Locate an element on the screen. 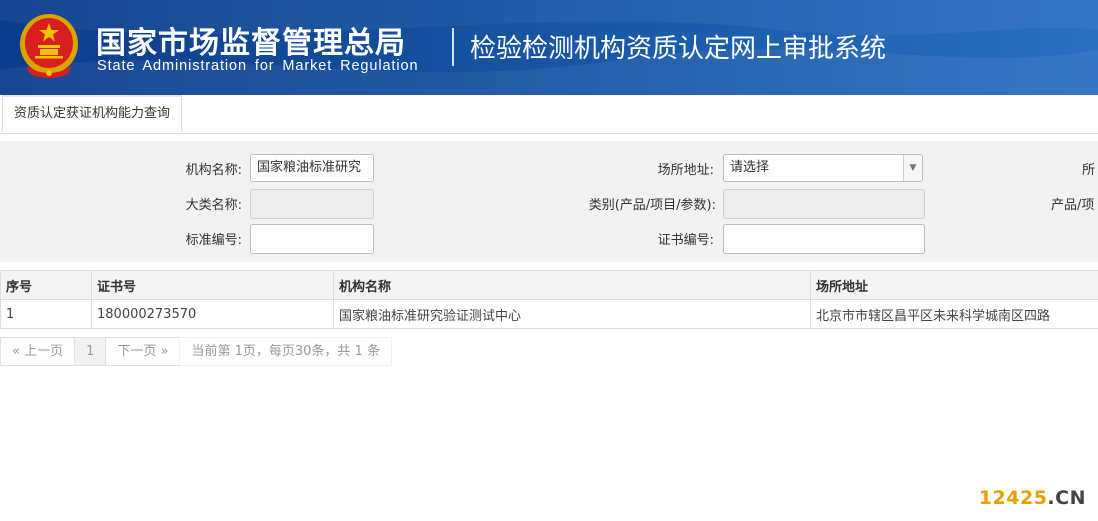  watermark-suffix: .CN is located at coordinates (1066, 498).